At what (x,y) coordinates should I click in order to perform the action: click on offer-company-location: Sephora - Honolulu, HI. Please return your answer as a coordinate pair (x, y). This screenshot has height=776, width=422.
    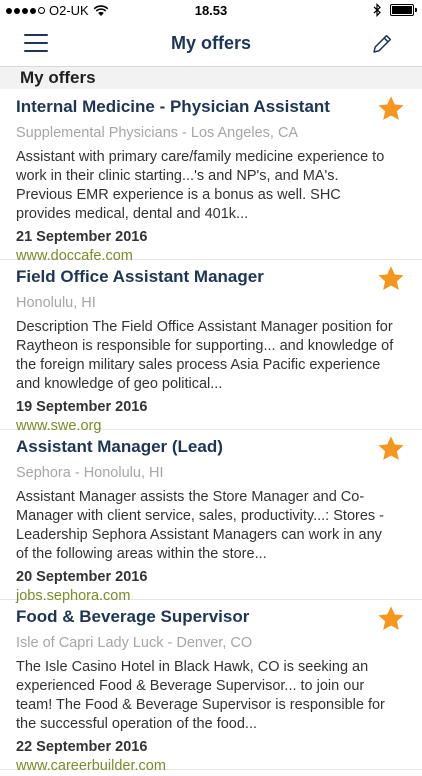
    Looking at the image, I should click on (90, 473).